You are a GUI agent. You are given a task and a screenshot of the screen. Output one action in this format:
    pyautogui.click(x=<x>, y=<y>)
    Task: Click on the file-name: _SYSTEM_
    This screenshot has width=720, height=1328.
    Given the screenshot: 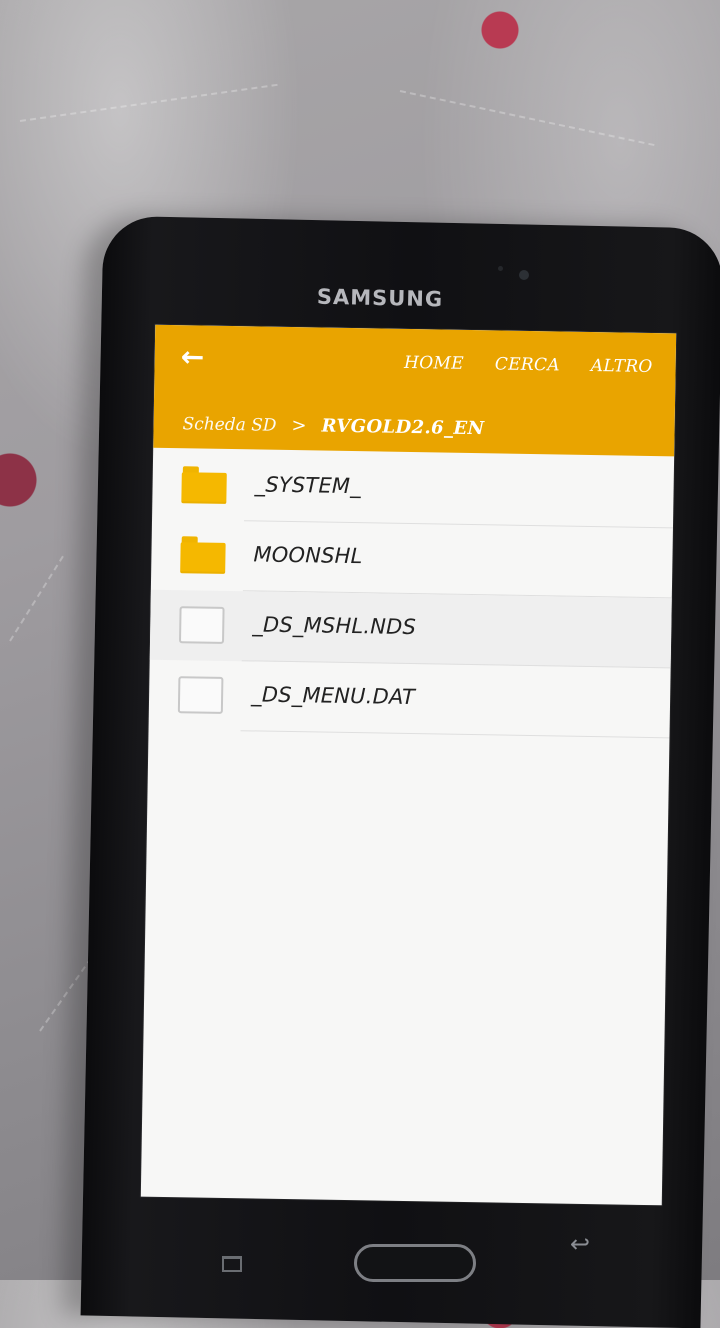 What is the action you would take?
    pyautogui.click(x=308, y=485)
    